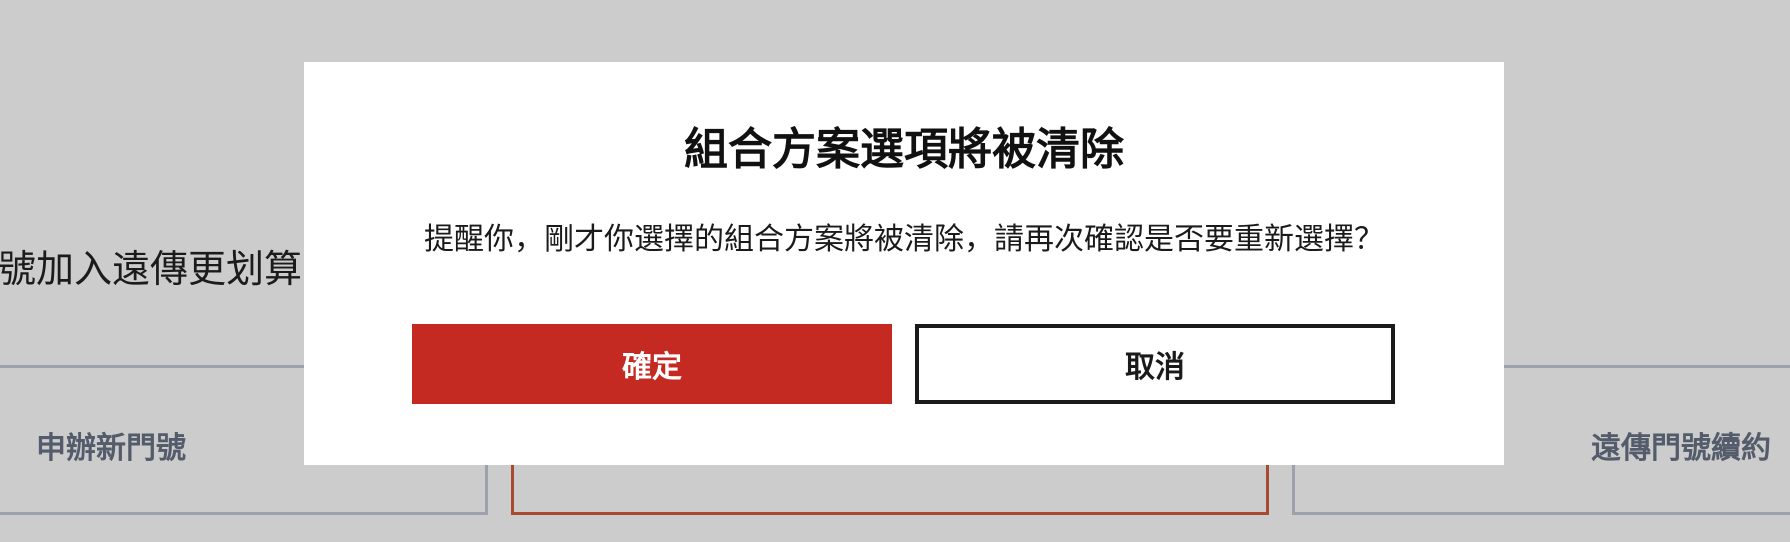 Image resolution: width=1790 pixels, height=542 pixels. What do you see at coordinates (904, 239) in the screenshot?
I see `dialog-message: 提醒你，剛才你選擇的組合方案將被清除，請再次確認是否要重新選擇？` at bounding box center [904, 239].